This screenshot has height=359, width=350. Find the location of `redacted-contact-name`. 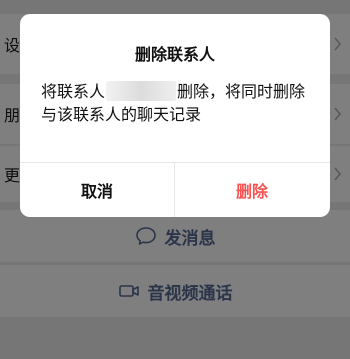

redacted-contact-name is located at coordinates (141, 91).